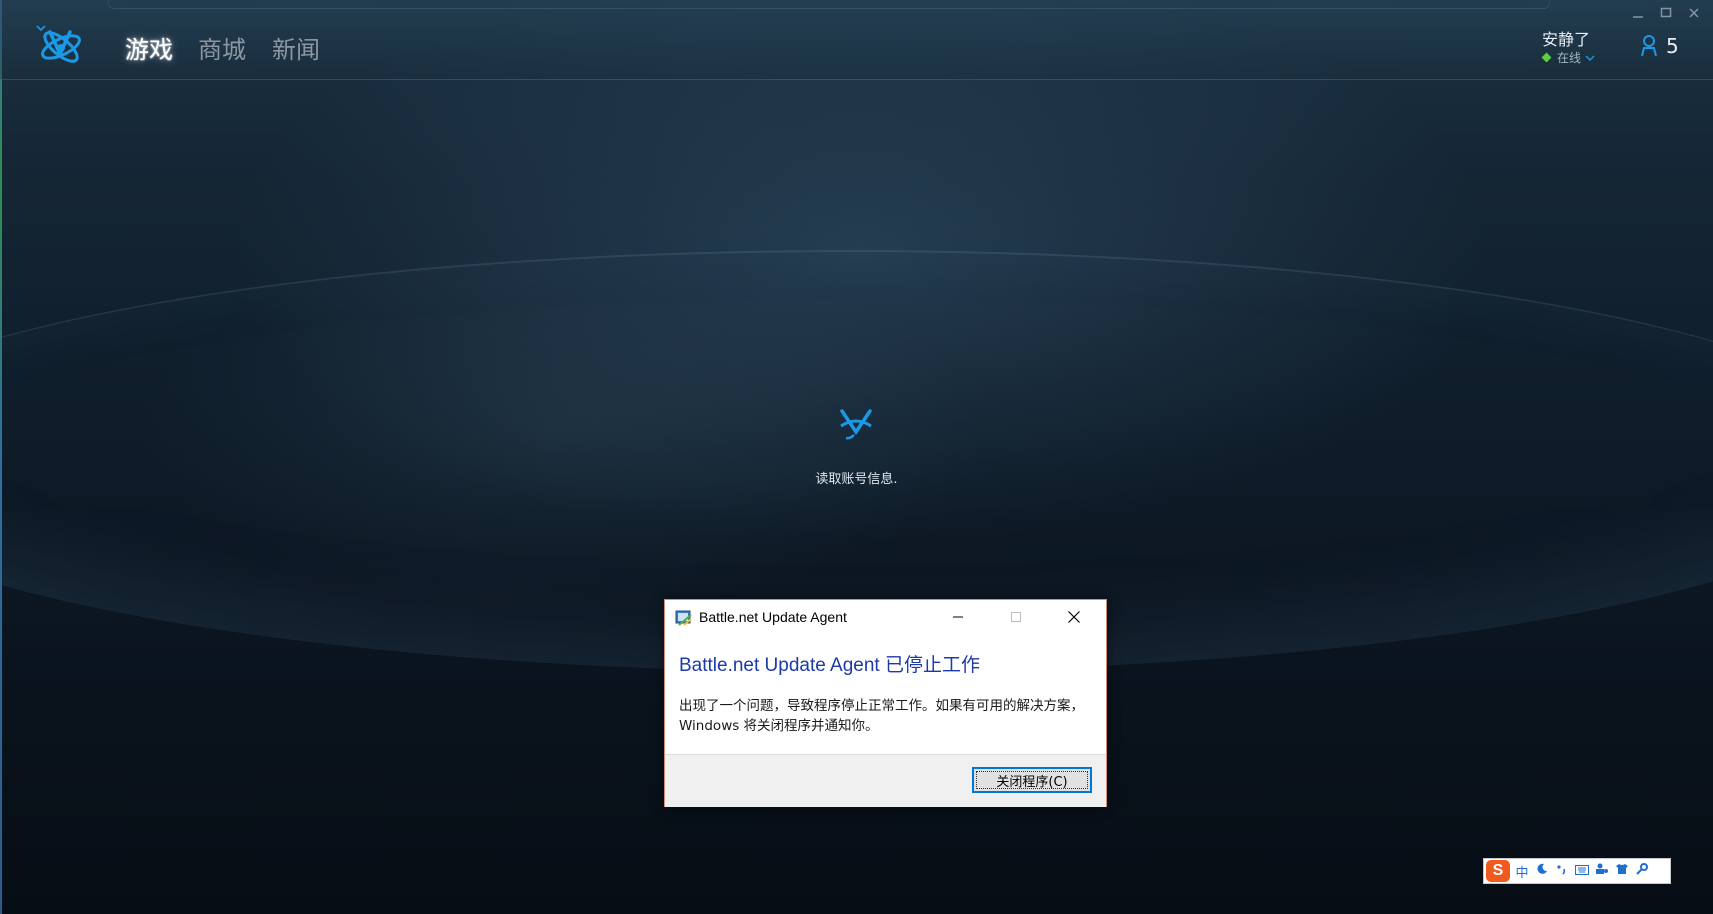 The image size is (1713, 914). I want to click on dialog-maximize-button, so click(1016, 617).